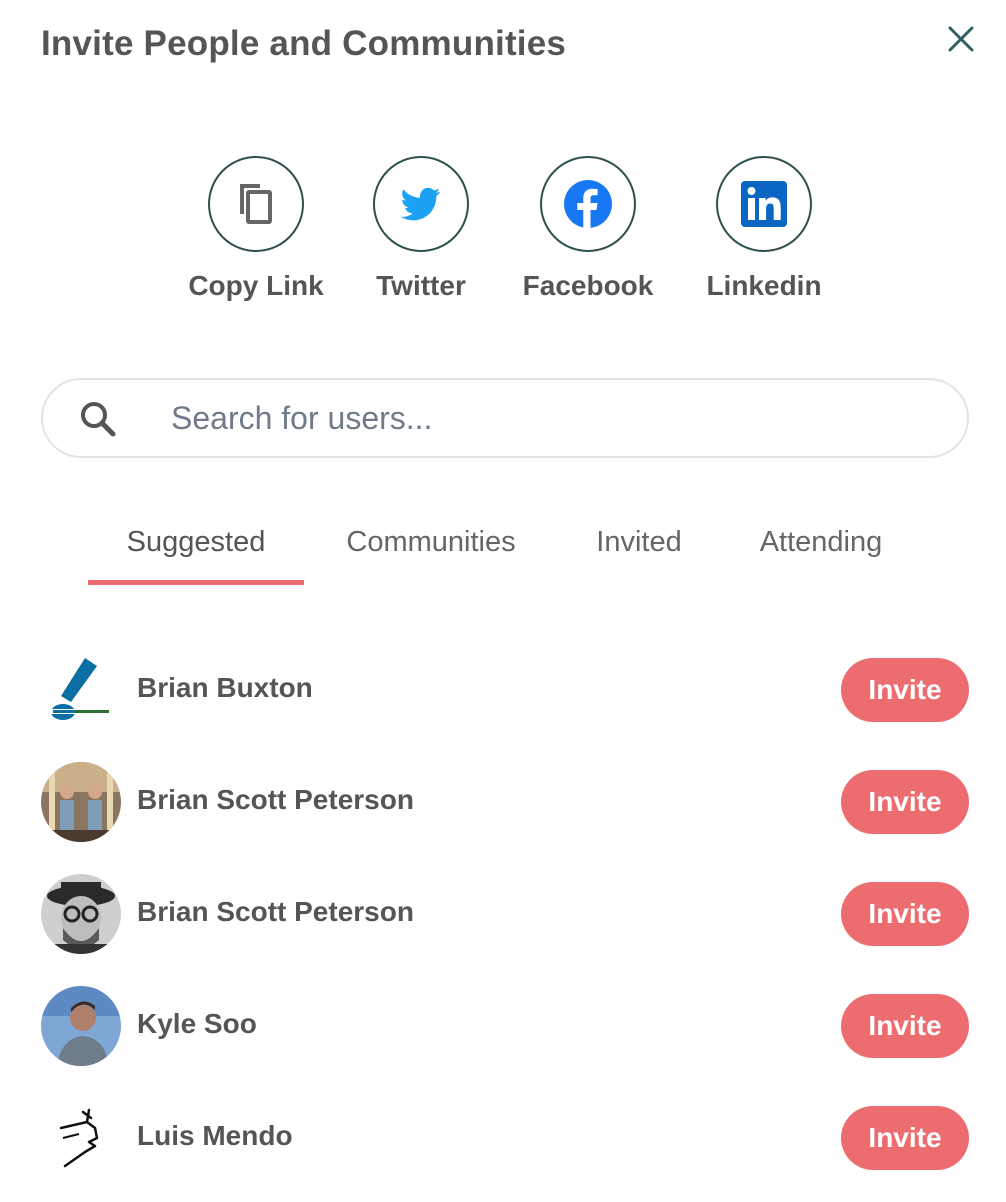 The width and height of the screenshot is (1006, 1202). I want to click on user-name: Luis Mendo, so click(215, 1136).